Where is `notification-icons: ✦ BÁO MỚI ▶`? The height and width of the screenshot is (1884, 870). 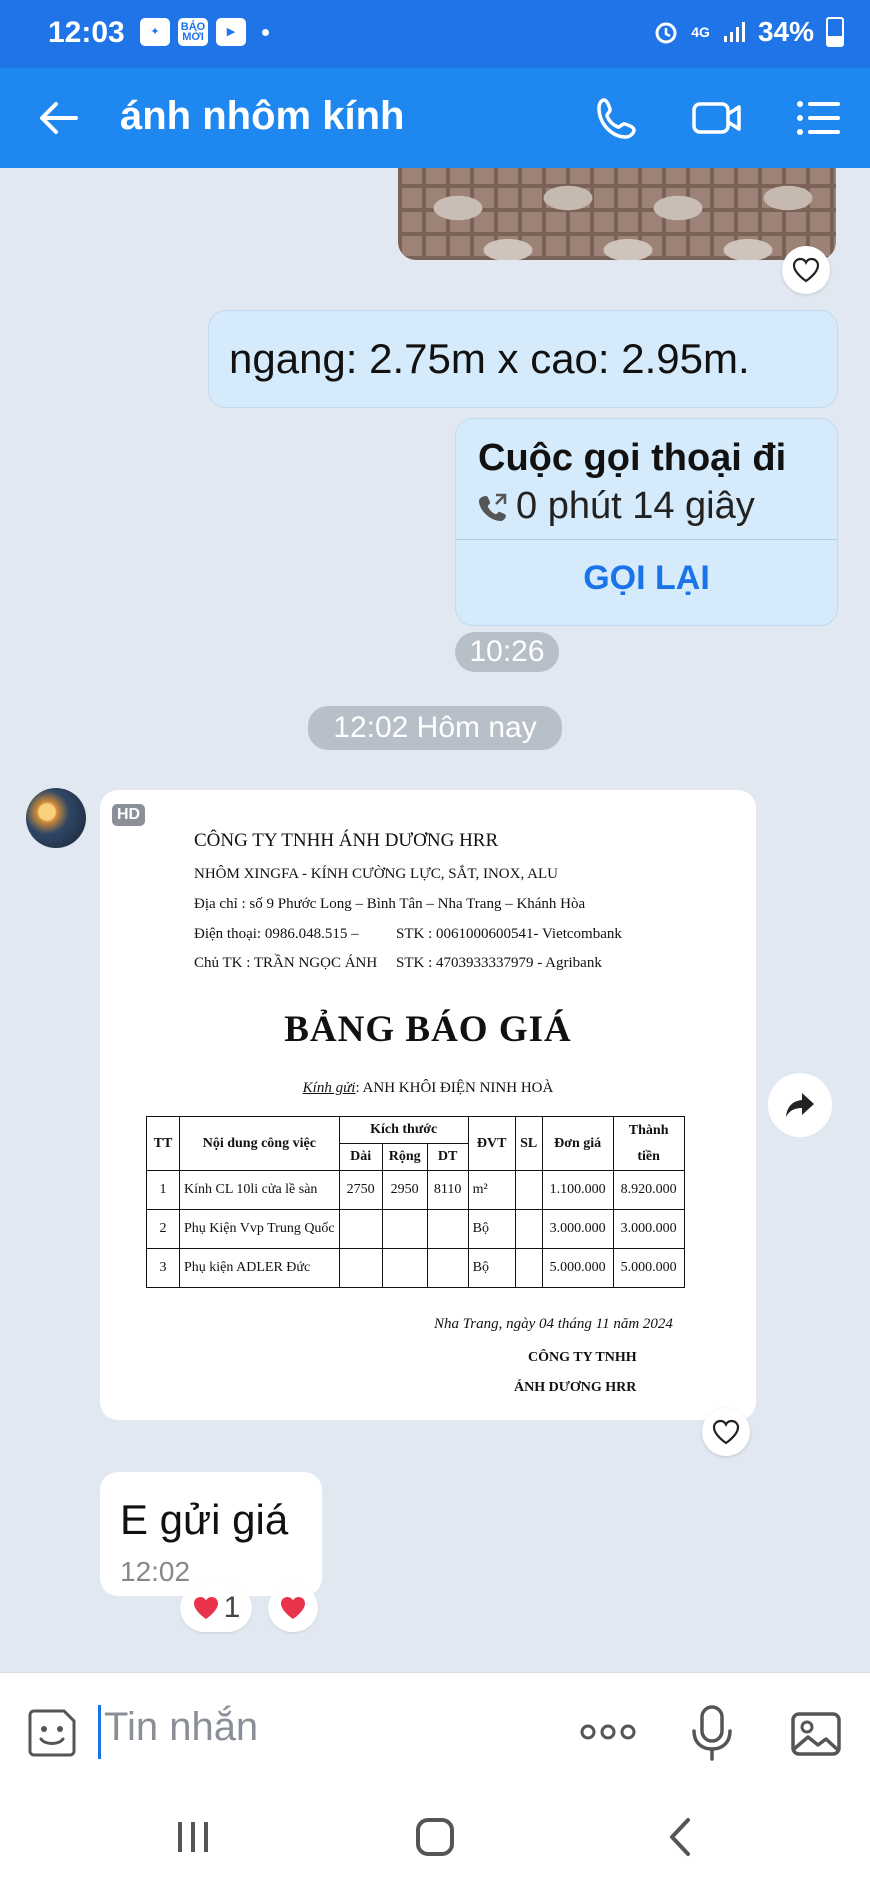
notification-icons: ✦ BÁO MỚI ▶ is located at coordinates (204, 32).